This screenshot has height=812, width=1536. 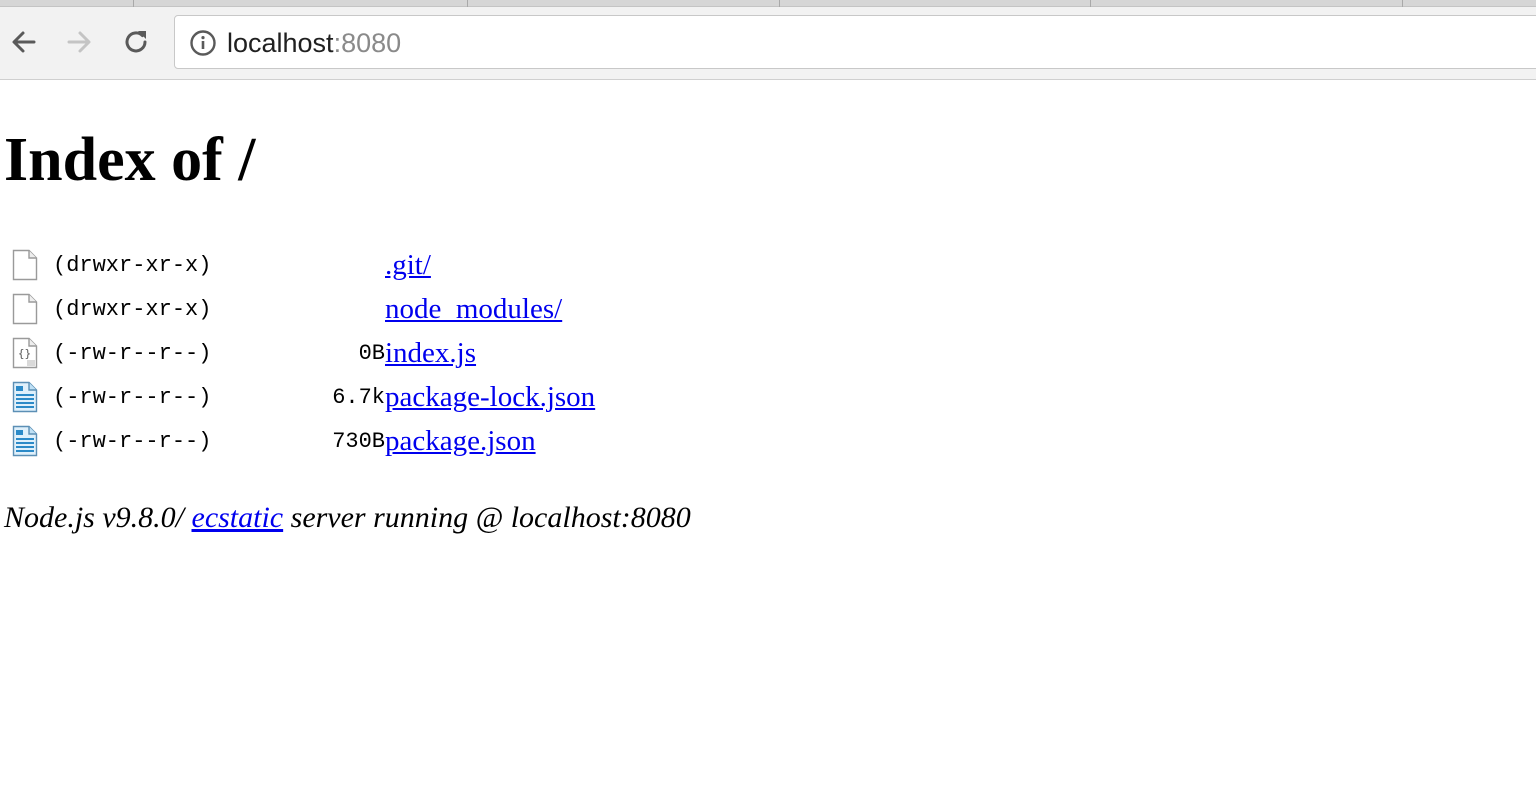 What do you see at coordinates (460, 441) in the screenshot?
I see `entry-link: package.json` at bounding box center [460, 441].